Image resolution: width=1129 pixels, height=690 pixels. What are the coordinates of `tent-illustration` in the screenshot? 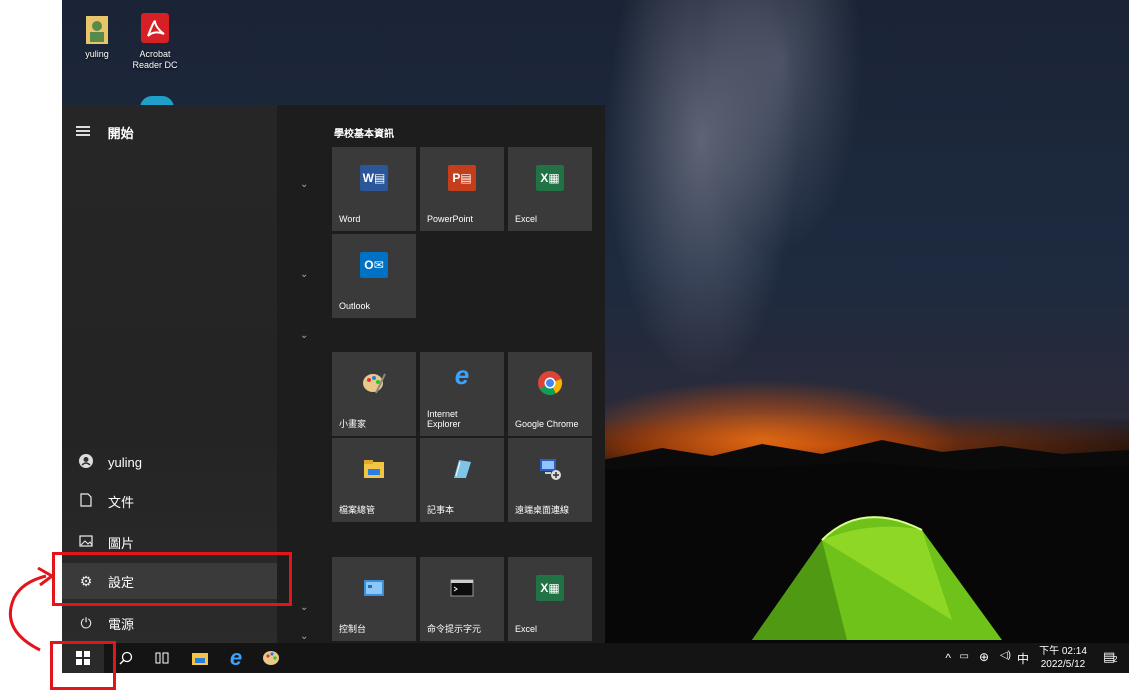 It's located at (877, 578).